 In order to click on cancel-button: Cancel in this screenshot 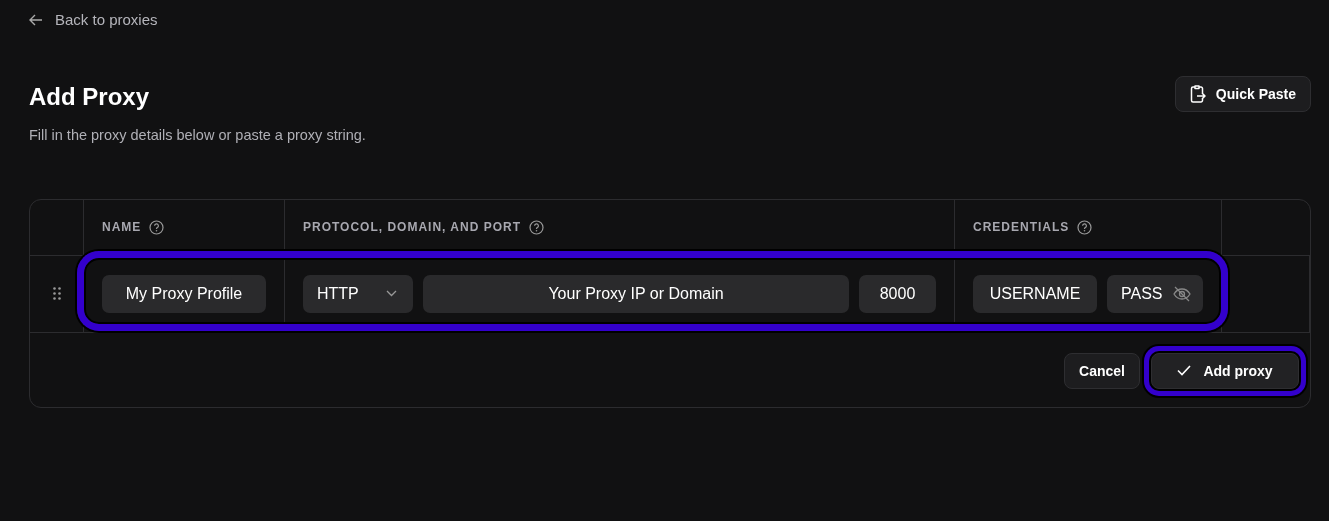, I will do `click(1102, 370)`.